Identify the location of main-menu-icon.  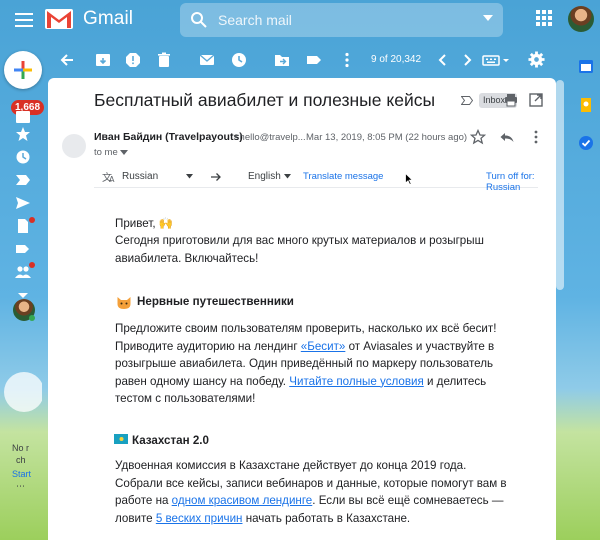
(24, 20).